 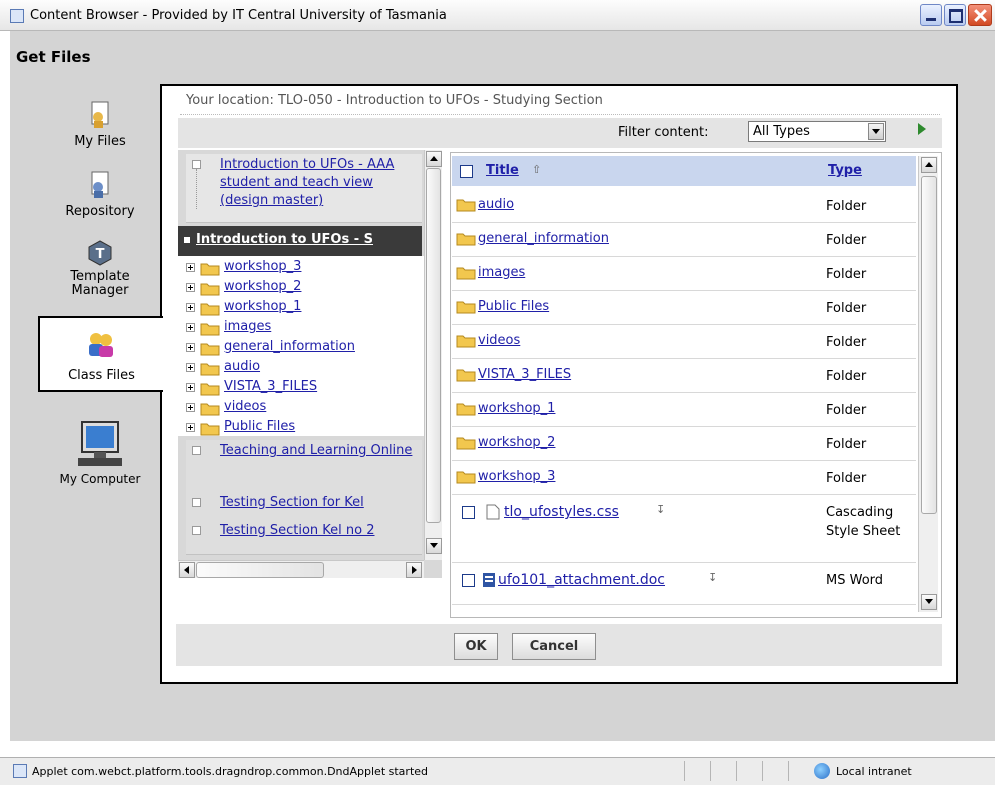 What do you see at coordinates (187, 570) in the screenshot?
I see `scroll-left-icon` at bounding box center [187, 570].